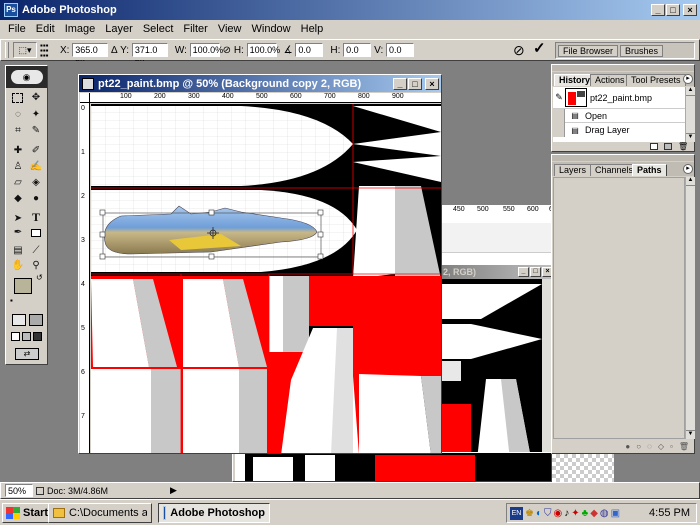  What do you see at coordinates (661, 446) in the screenshot?
I see `make-work-path-icon: ◇` at bounding box center [661, 446].